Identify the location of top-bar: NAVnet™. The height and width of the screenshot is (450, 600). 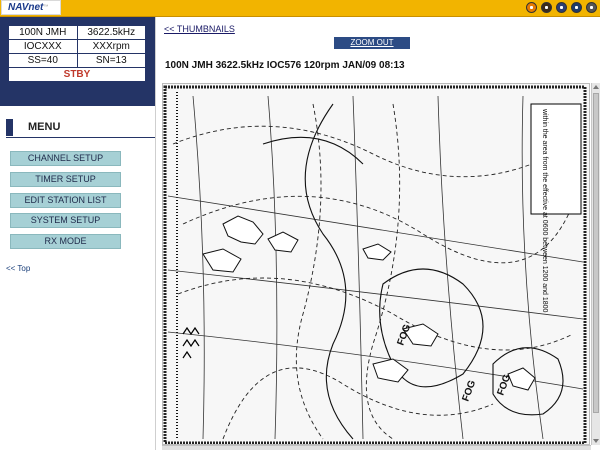
(300, 8).